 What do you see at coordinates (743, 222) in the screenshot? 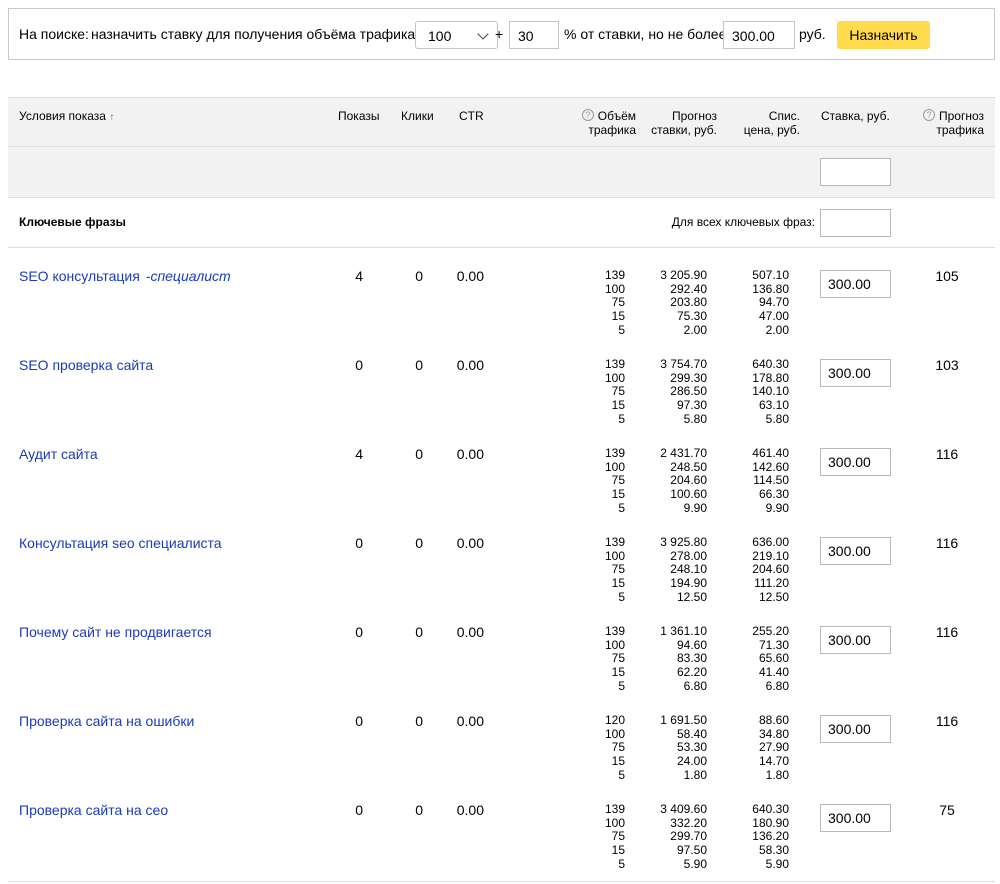
I see `for-all-label: Для всех ключевых фраз:` at bounding box center [743, 222].